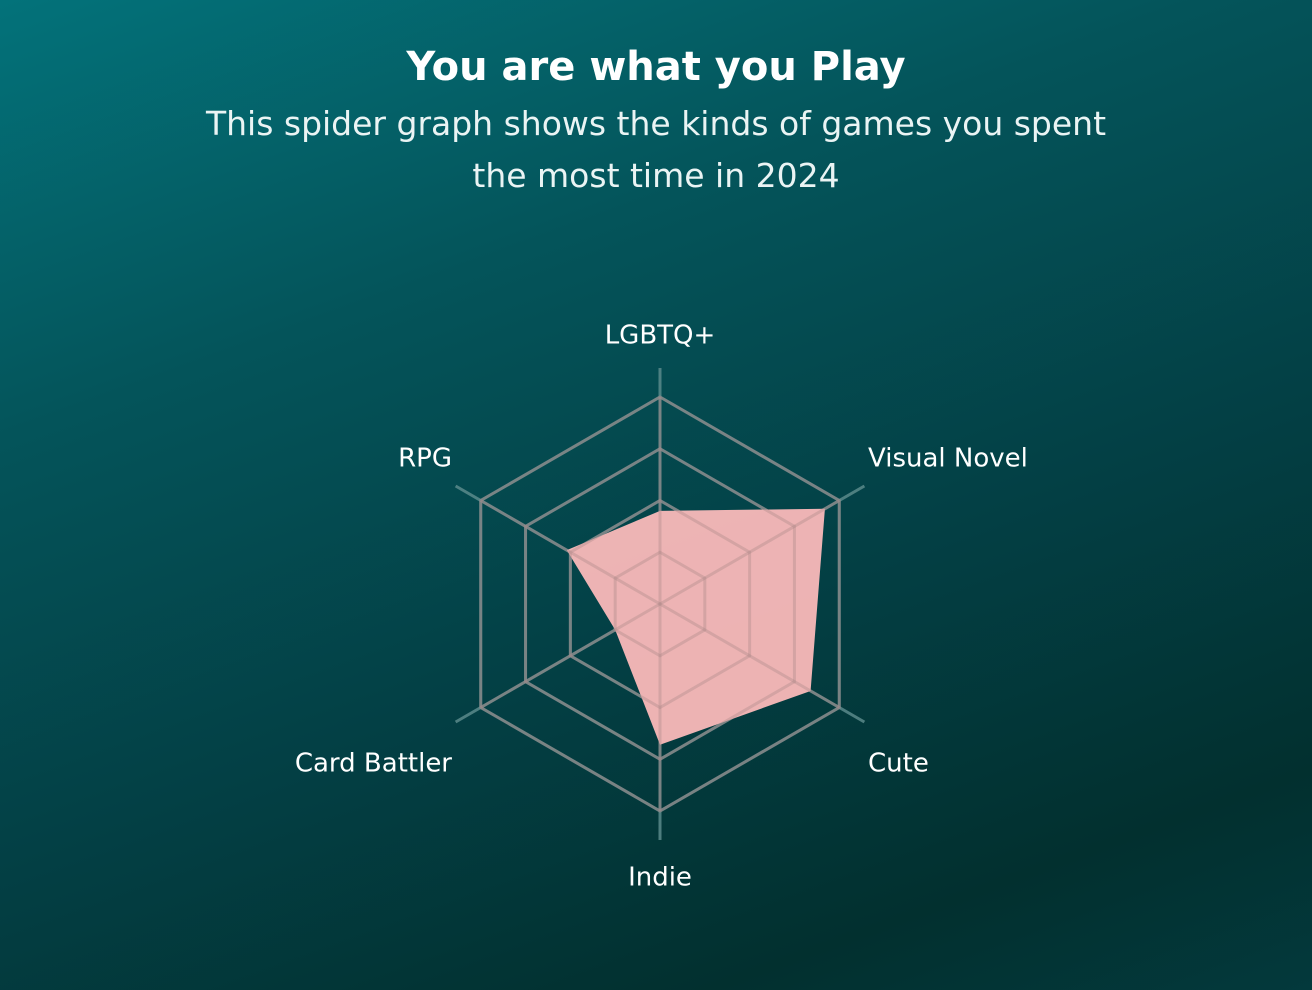  What do you see at coordinates (660, 336) in the screenshot?
I see `axis-label-lgbtq-: LGBTQ+` at bounding box center [660, 336].